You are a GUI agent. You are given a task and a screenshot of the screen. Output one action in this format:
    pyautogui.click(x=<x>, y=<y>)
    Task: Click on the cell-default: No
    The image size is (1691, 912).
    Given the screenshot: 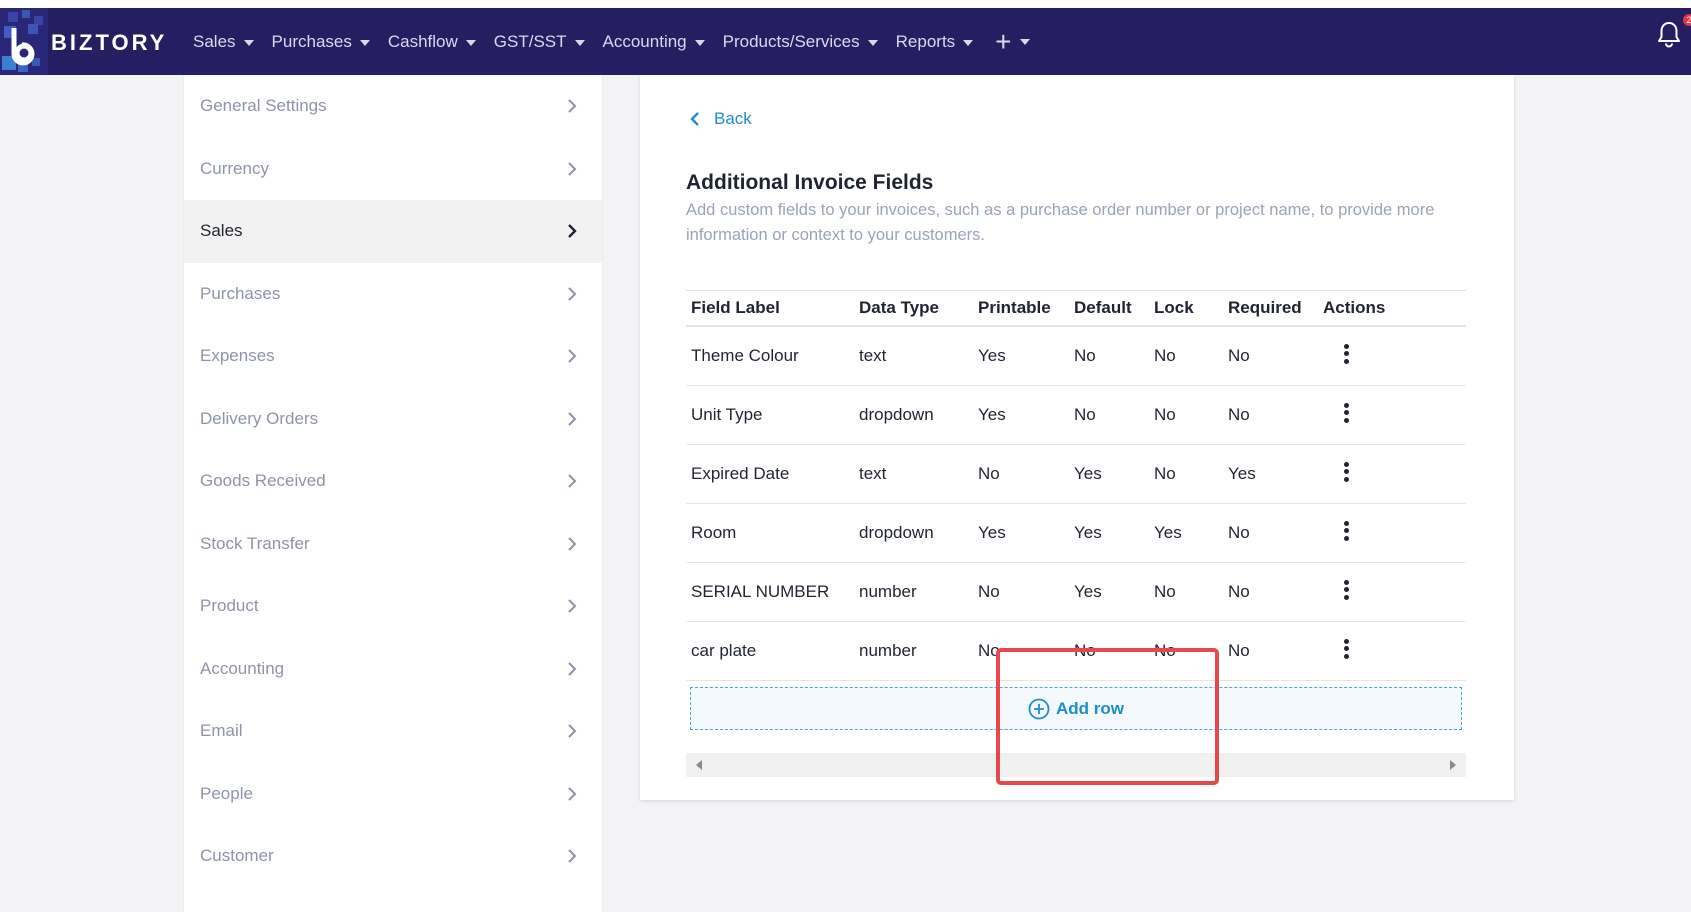 What is the action you would take?
    pyautogui.click(x=1085, y=414)
    